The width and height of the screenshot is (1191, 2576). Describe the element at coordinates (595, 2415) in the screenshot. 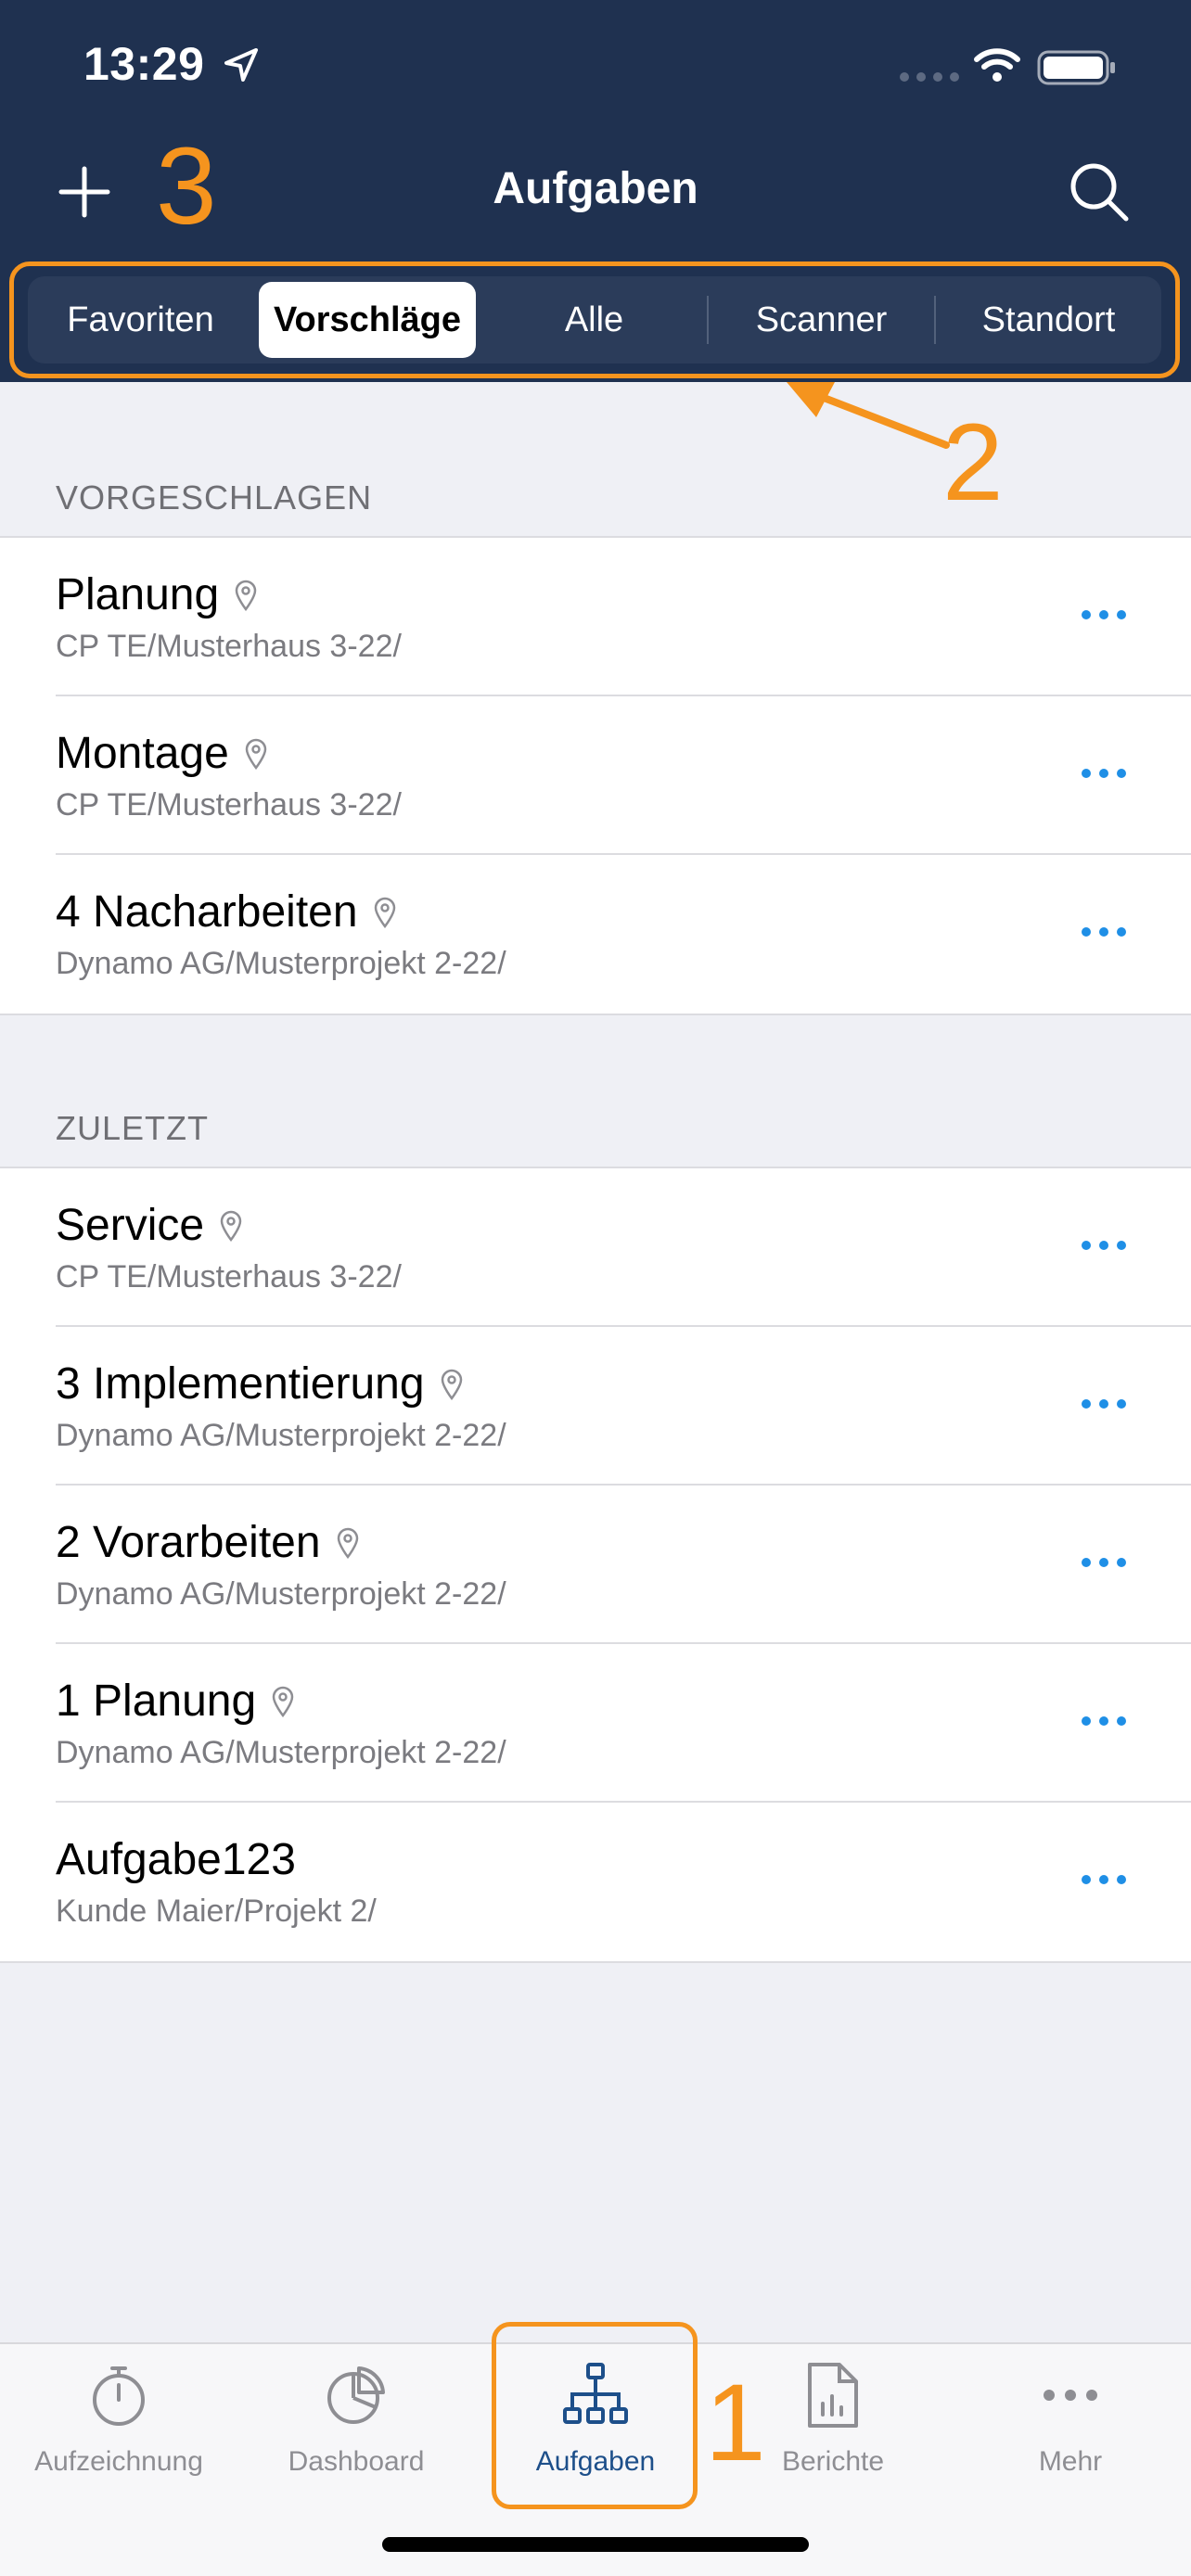

I see `annotation-highlight-tab` at that location.